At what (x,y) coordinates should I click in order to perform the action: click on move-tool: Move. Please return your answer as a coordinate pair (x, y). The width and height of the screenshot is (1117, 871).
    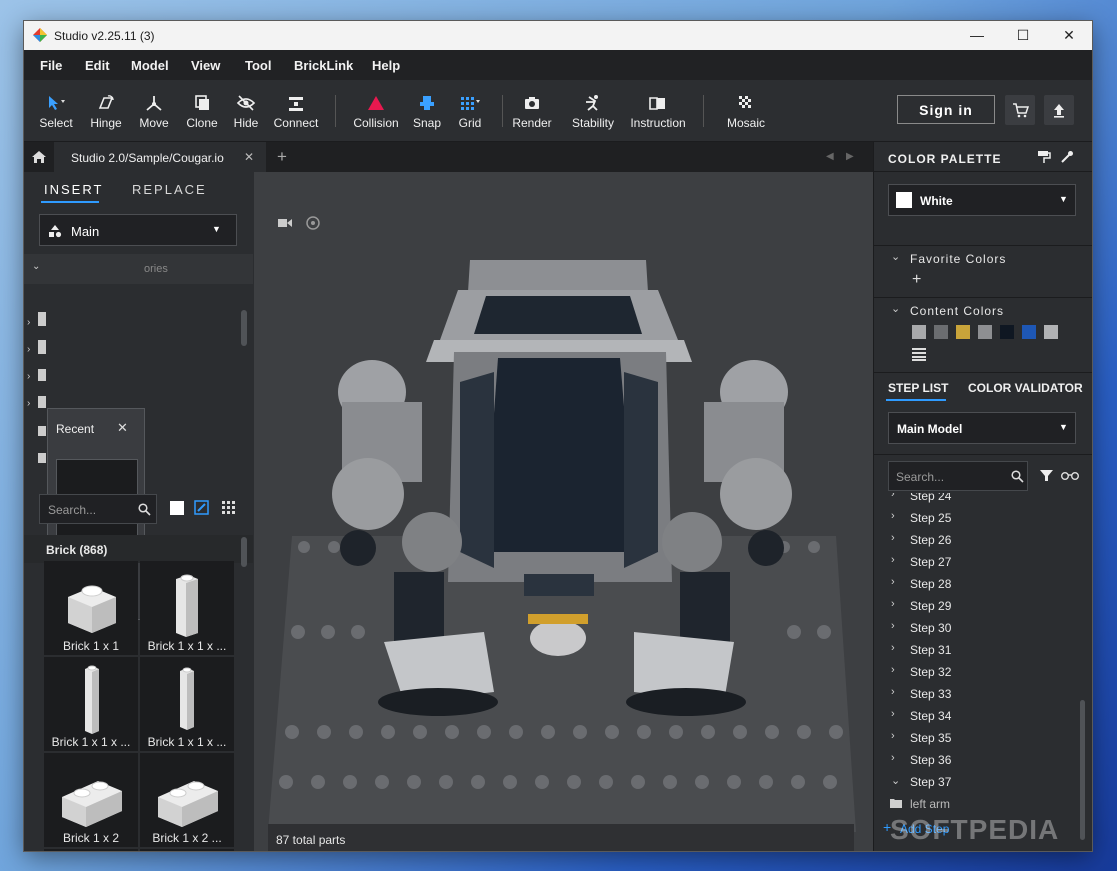
    Looking at the image, I should click on (154, 110).